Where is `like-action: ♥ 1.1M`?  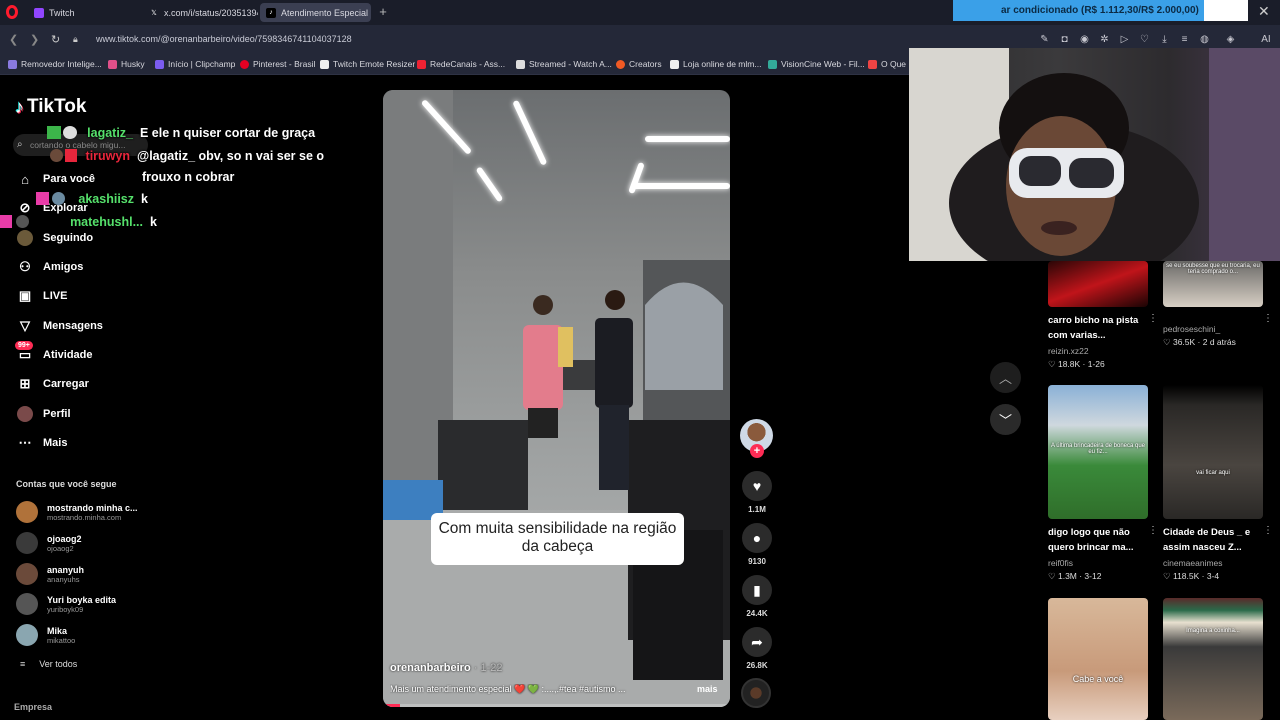 like-action: ♥ 1.1M is located at coordinates (757, 492).